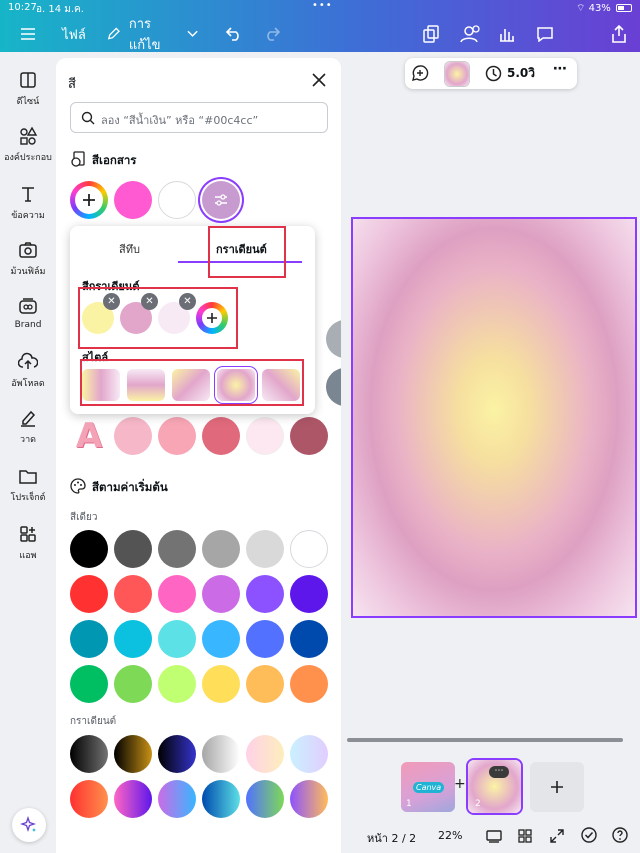 The width and height of the screenshot is (640, 853). I want to click on tab-solid: สีทึบ, so click(129, 249).